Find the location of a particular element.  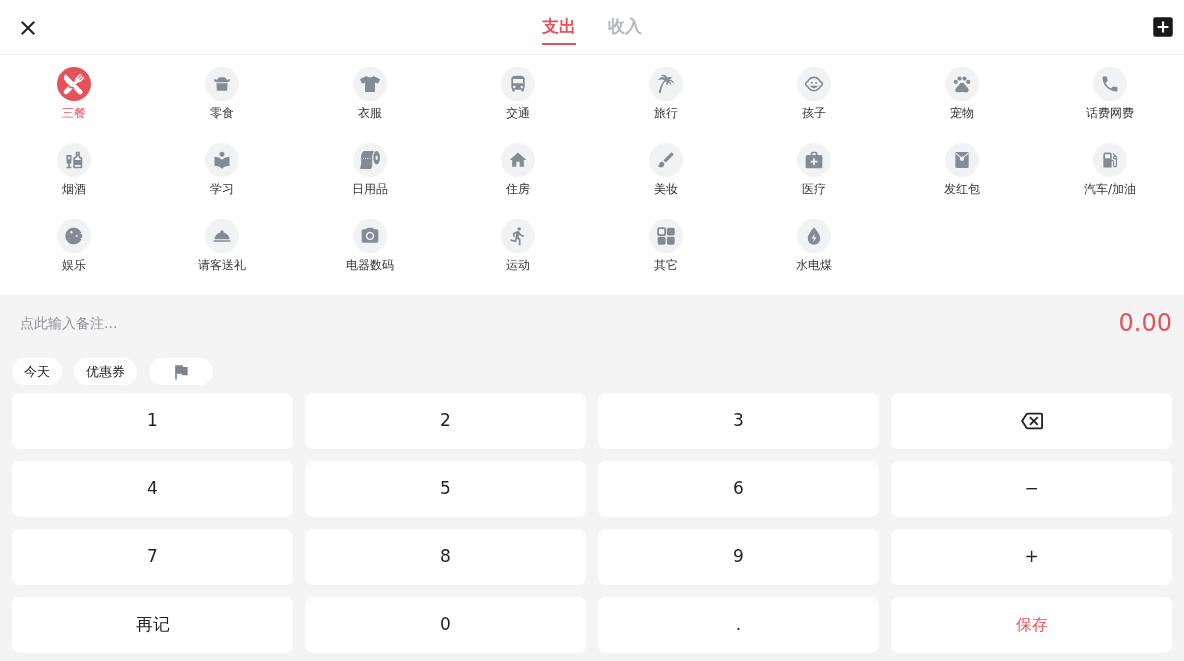

category-item: 零食 is located at coordinates (222, 94).